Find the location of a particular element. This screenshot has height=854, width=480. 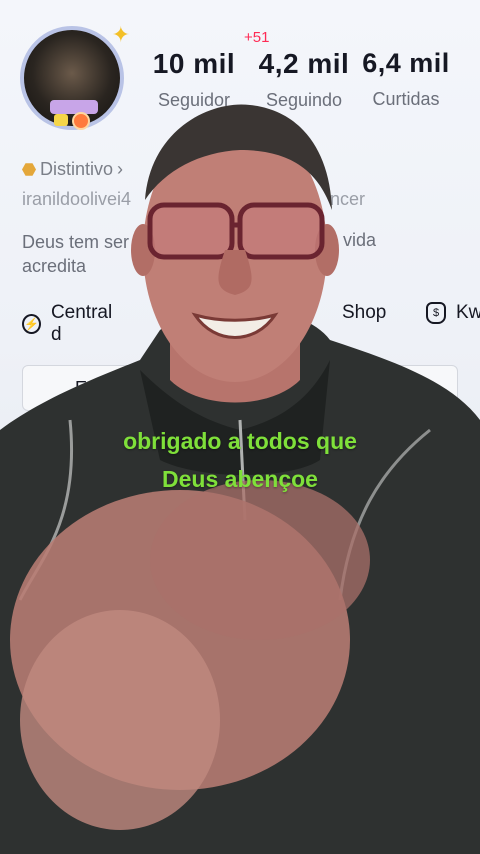

stat-followers: 10 mil Seguidor is located at coordinates (194, 79).